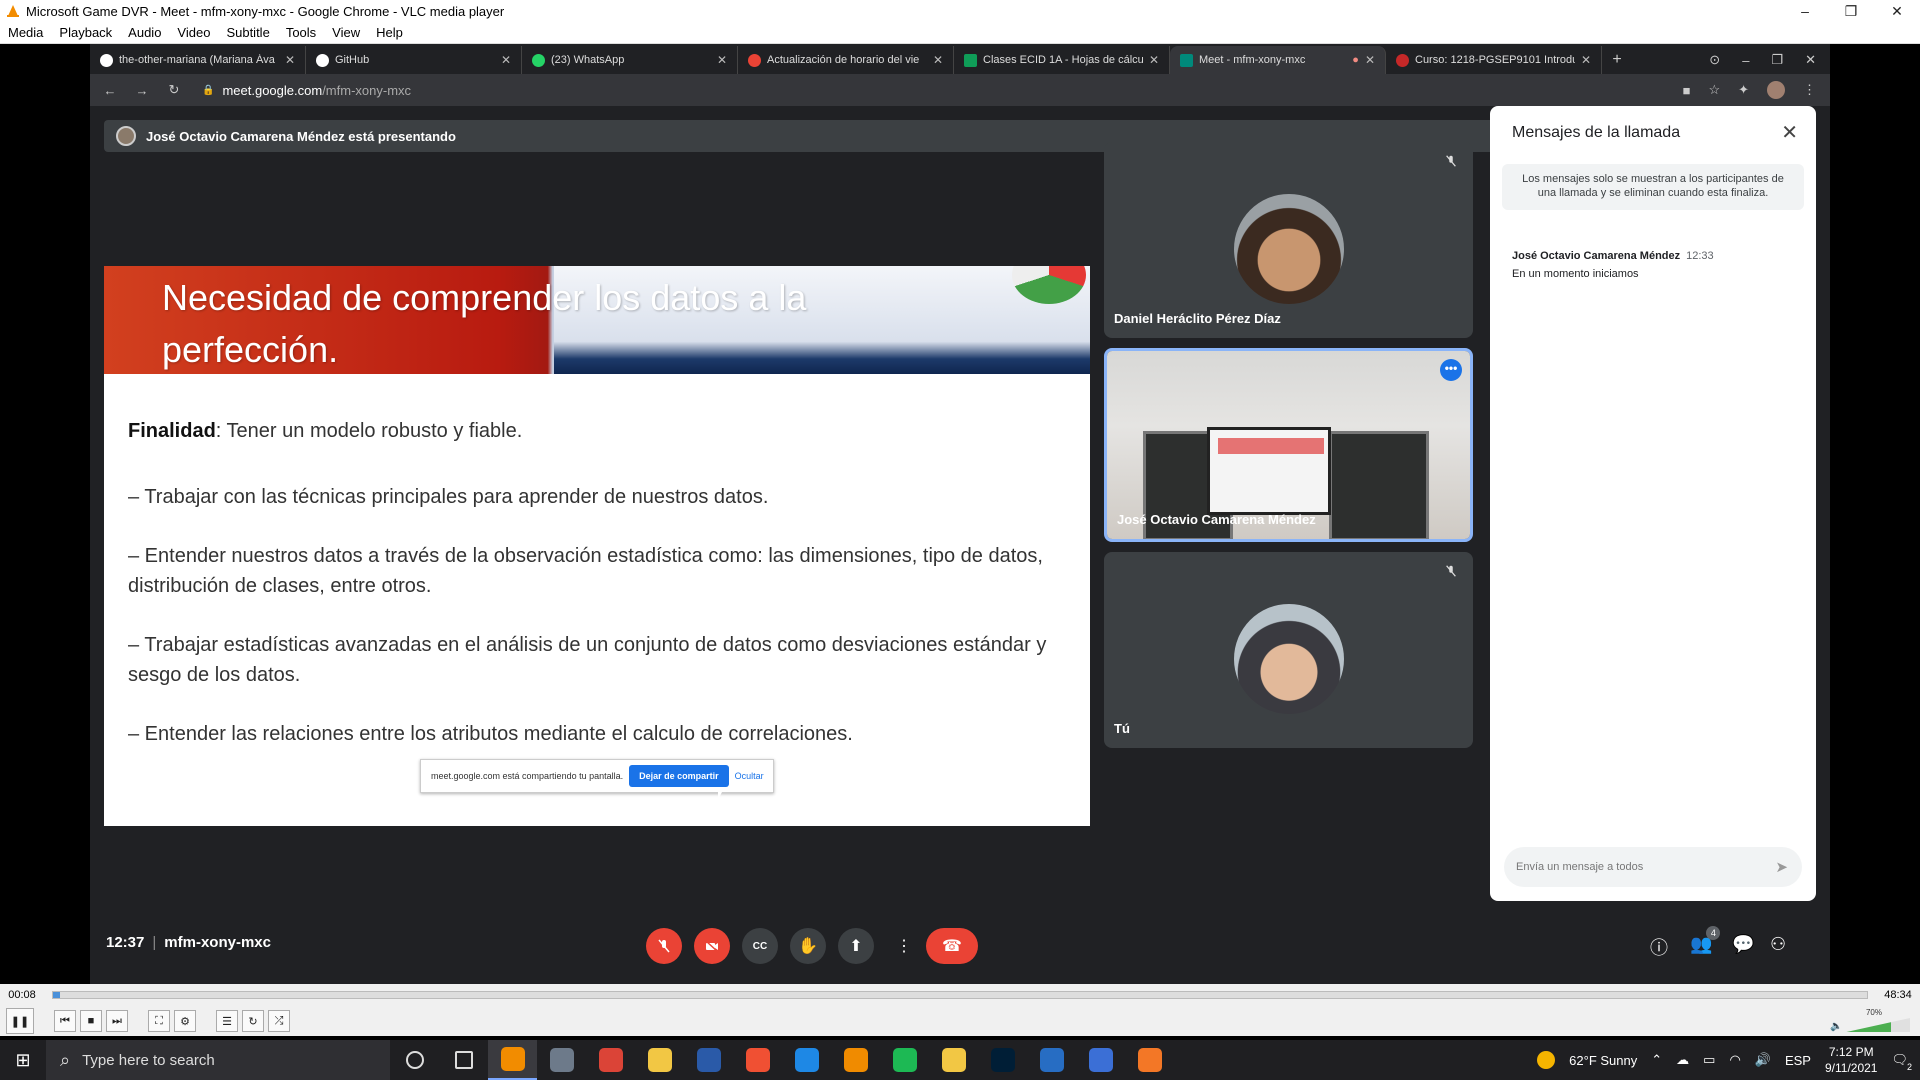 Image resolution: width=1920 pixels, height=1080 pixels. What do you see at coordinates (1288, 445) in the screenshot?
I see `participant-tile-active: ••• José Octavio Camarena Méndez` at bounding box center [1288, 445].